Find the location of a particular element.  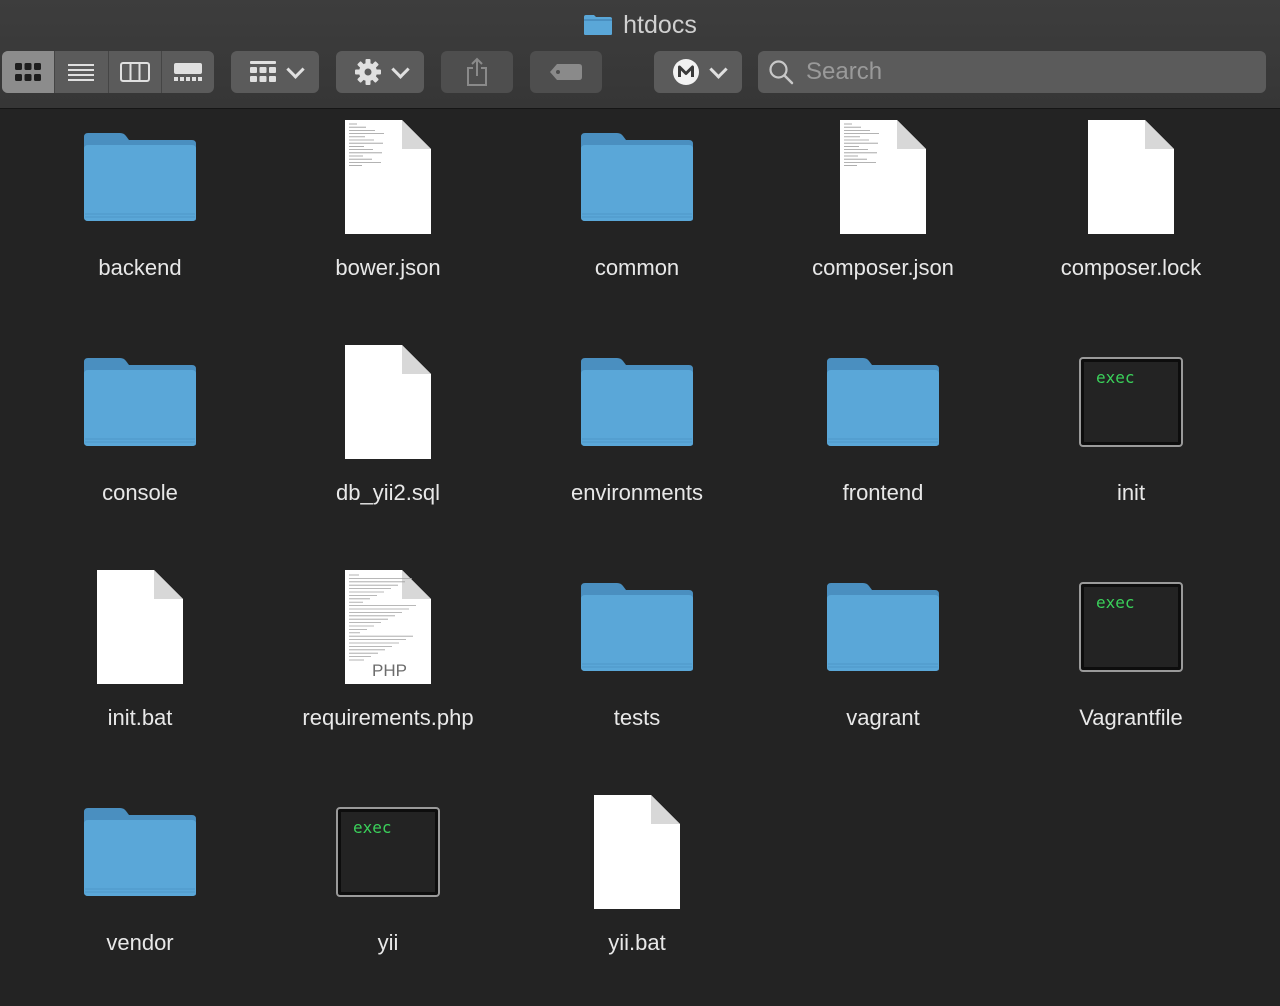

file-item: bower.json is located at coordinates (388, 209).